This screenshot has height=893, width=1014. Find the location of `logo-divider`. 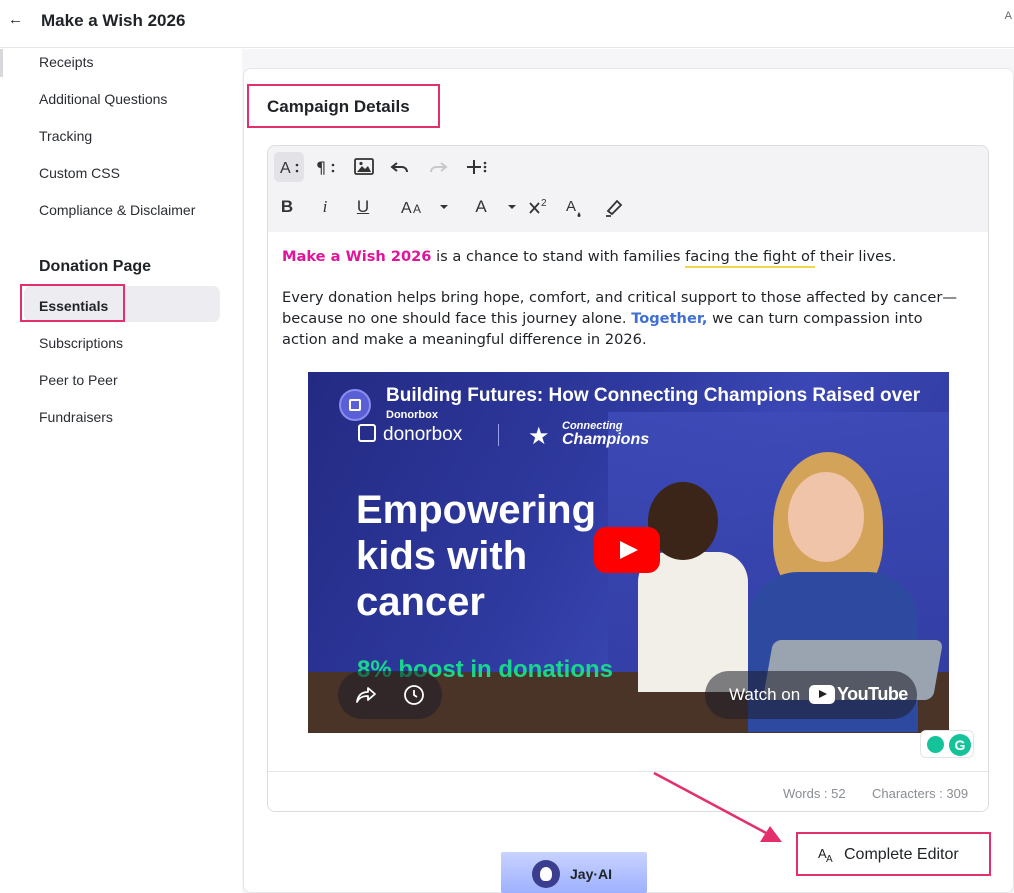

logo-divider is located at coordinates (498, 435).